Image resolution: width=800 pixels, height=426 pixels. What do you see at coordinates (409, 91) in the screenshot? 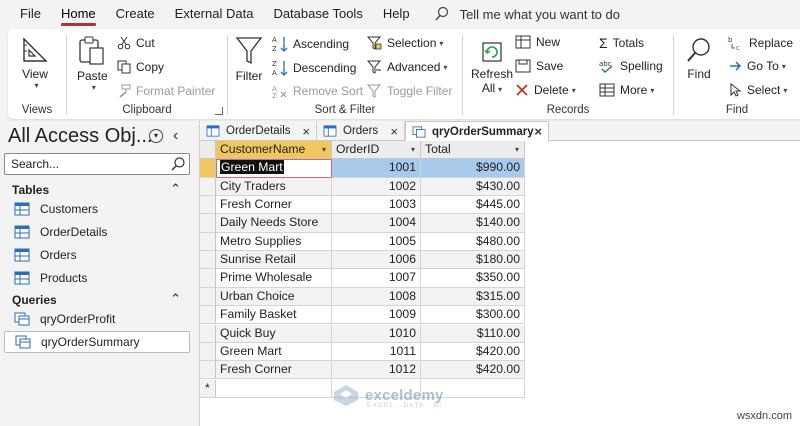
I see `toggle-filter-button: Toggle Filter` at bounding box center [409, 91].